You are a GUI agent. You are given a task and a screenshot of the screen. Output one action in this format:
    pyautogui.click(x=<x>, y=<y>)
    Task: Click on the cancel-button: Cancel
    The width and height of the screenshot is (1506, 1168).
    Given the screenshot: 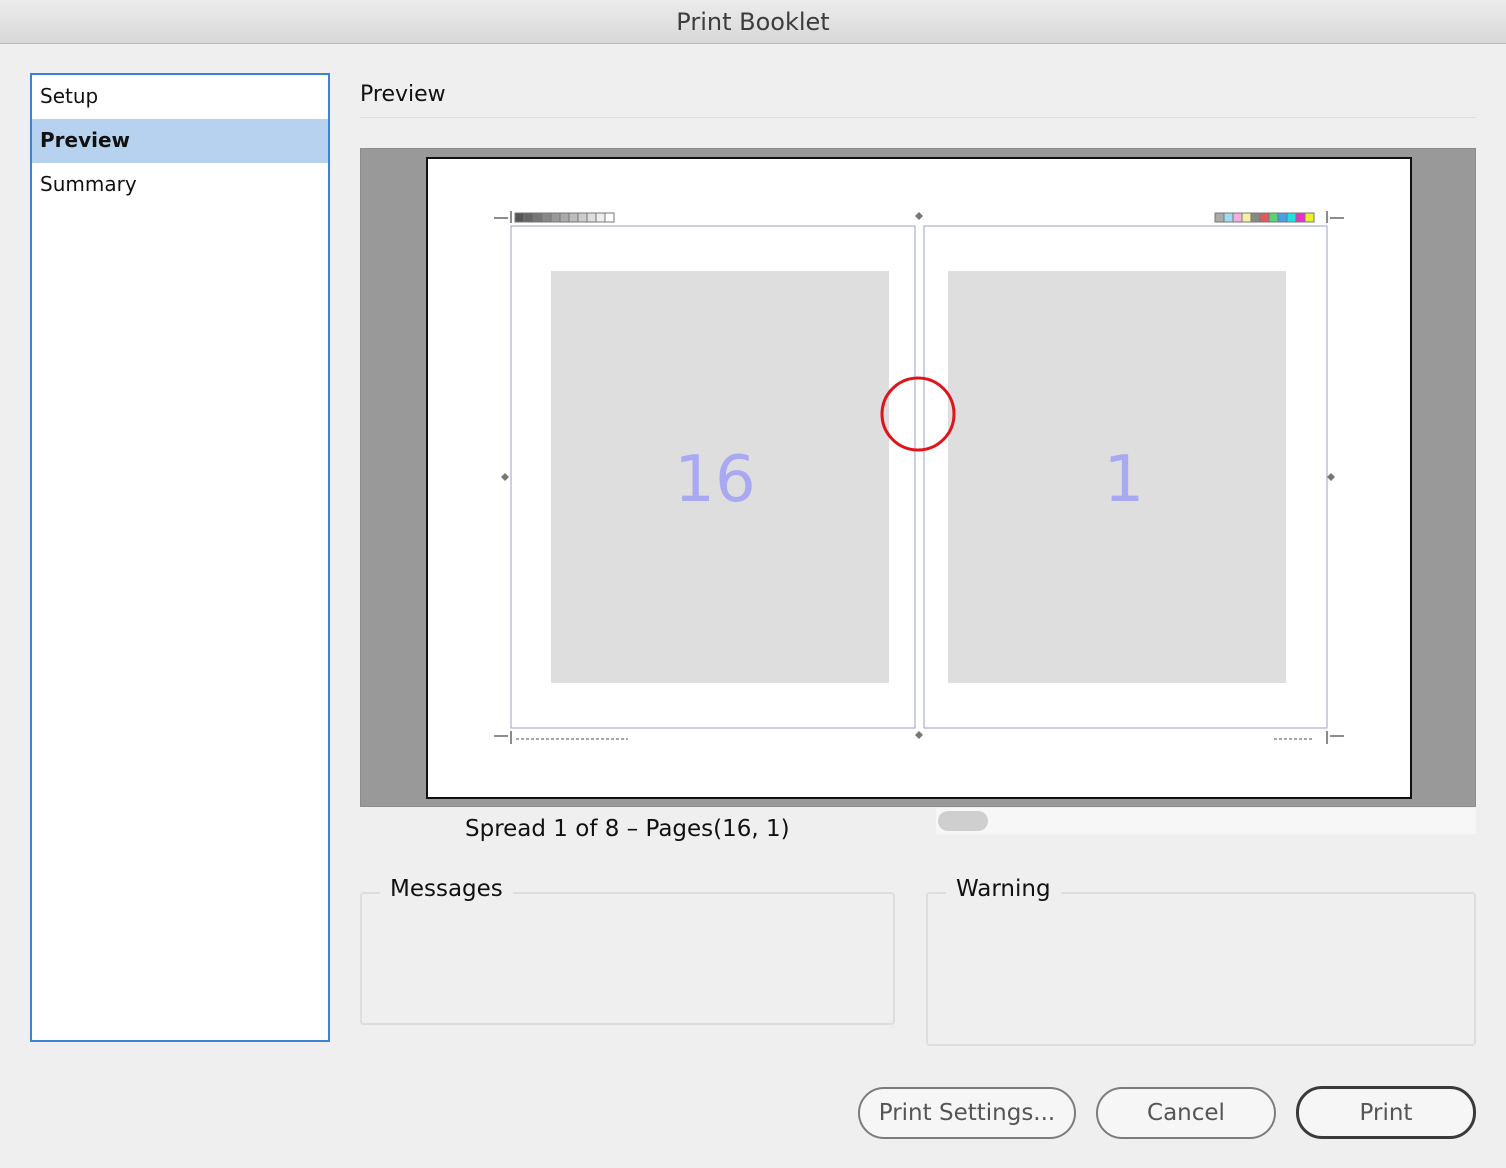 What is the action you would take?
    pyautogui.click(x=1186, y=1113)
    